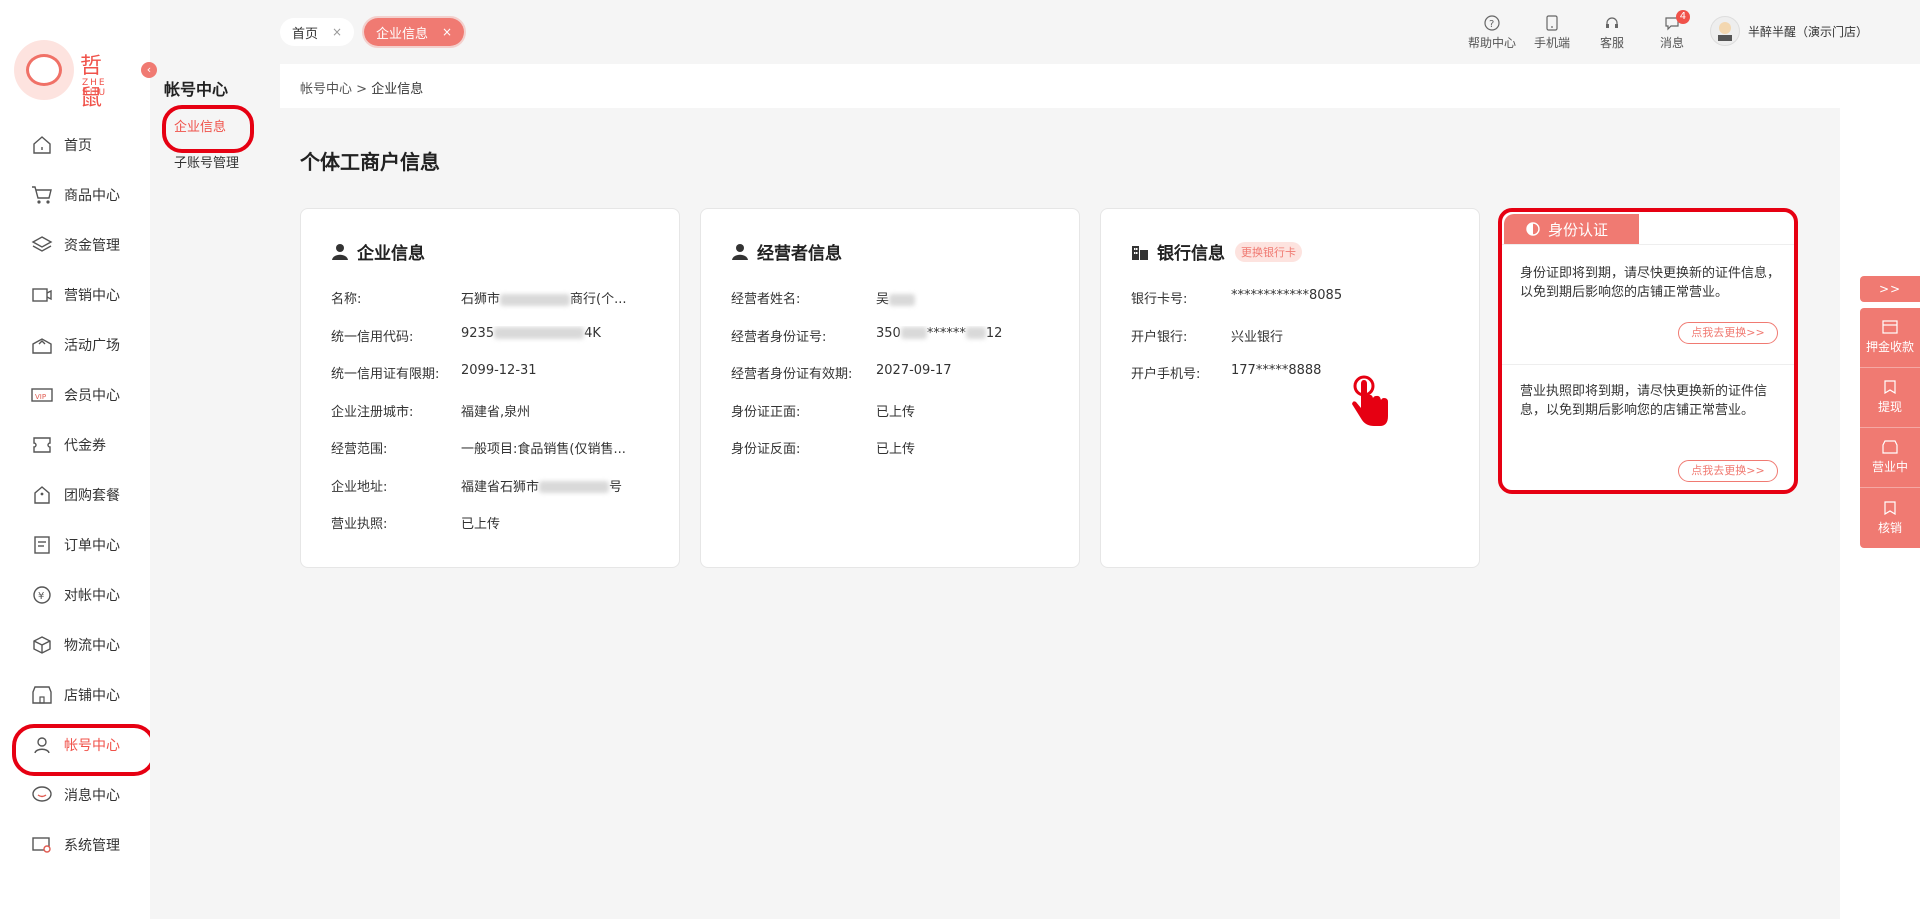  Describe the element at coordinates (766, 412) in the screenshot. I see `field-label: 身份证正面:` at that location.